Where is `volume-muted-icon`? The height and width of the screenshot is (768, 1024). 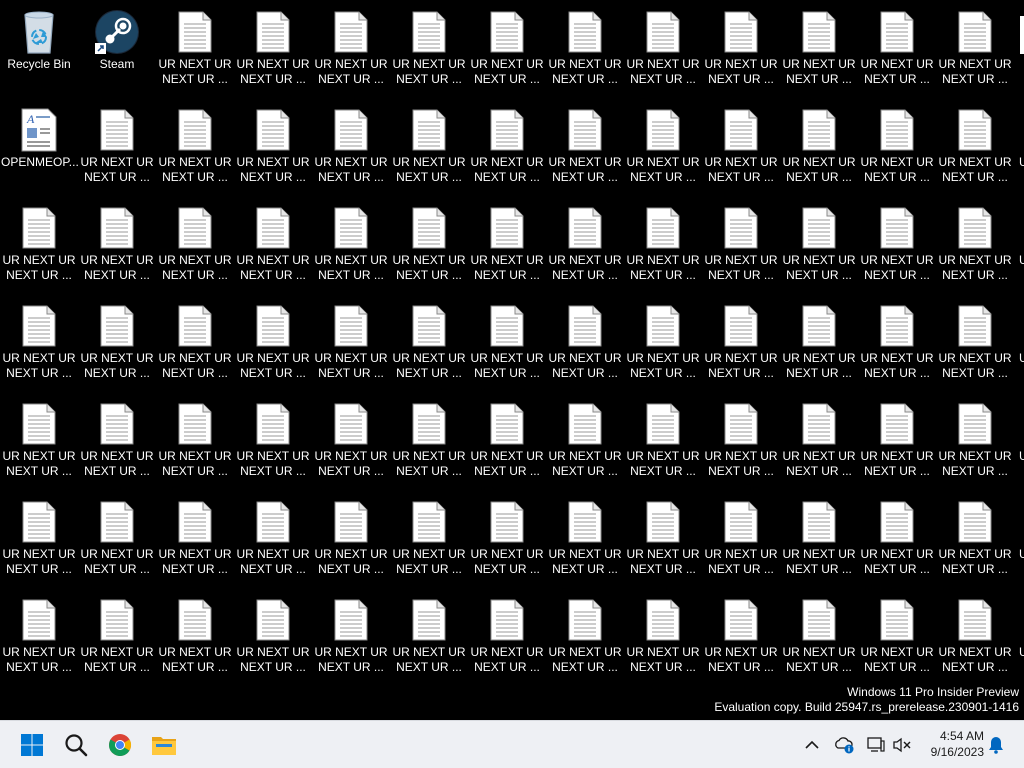
volume-muted-icon is located at coordinates (902, 745).